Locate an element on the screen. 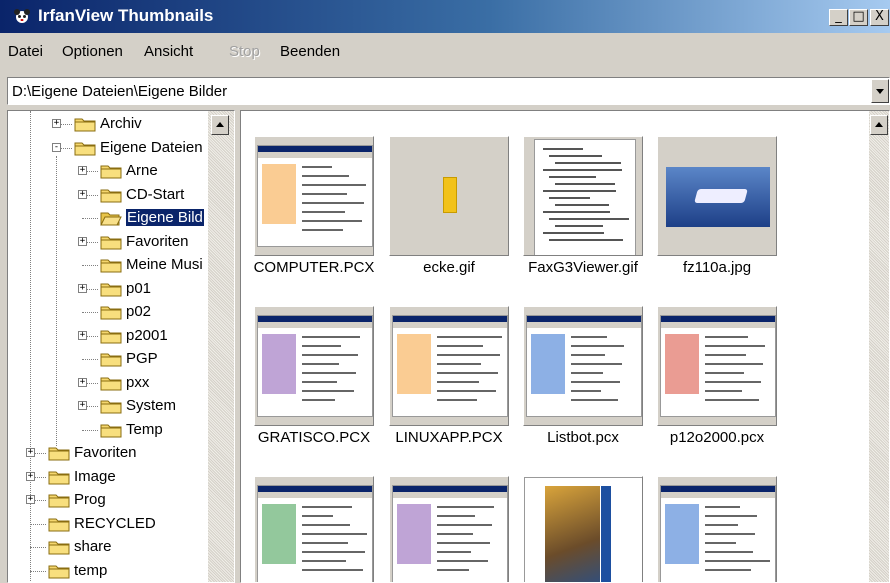 Image resolution: width=890 pixels, height=583 pixels. tree-item-image: + Image is located at coordinates (108, 478).